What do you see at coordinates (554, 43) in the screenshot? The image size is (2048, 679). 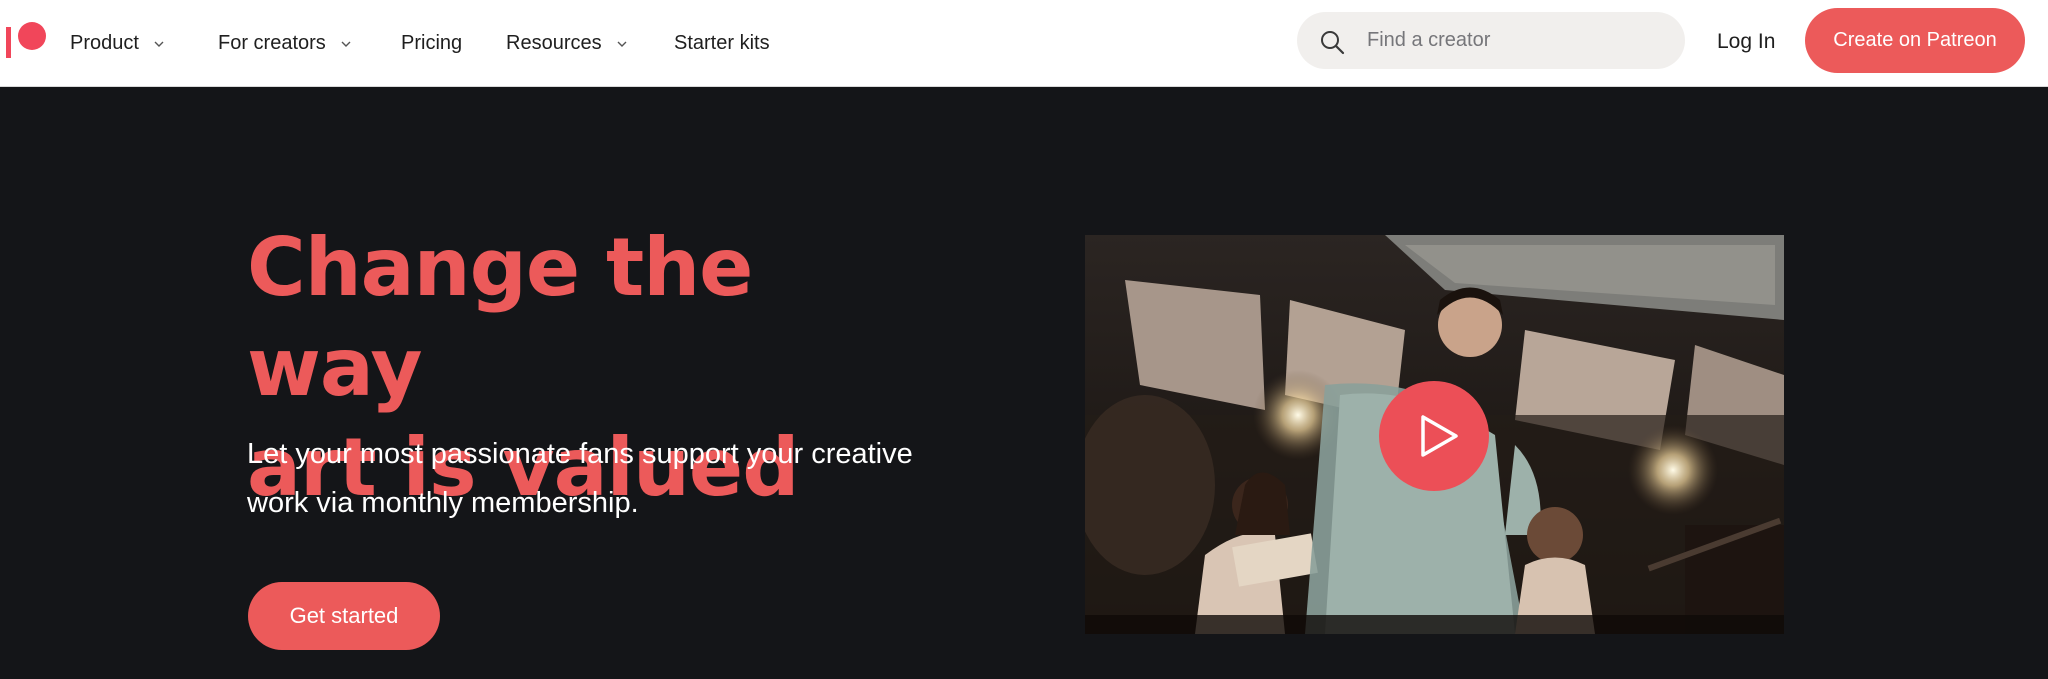 I see `nav-item-label: Resources` at bounding box center [554, 43].